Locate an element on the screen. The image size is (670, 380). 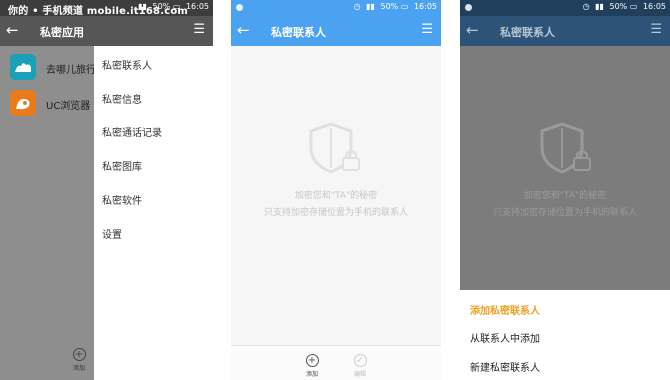
status-right: ▮▮ 50% ▭ 16:05 is located at coordinates (173, 6).